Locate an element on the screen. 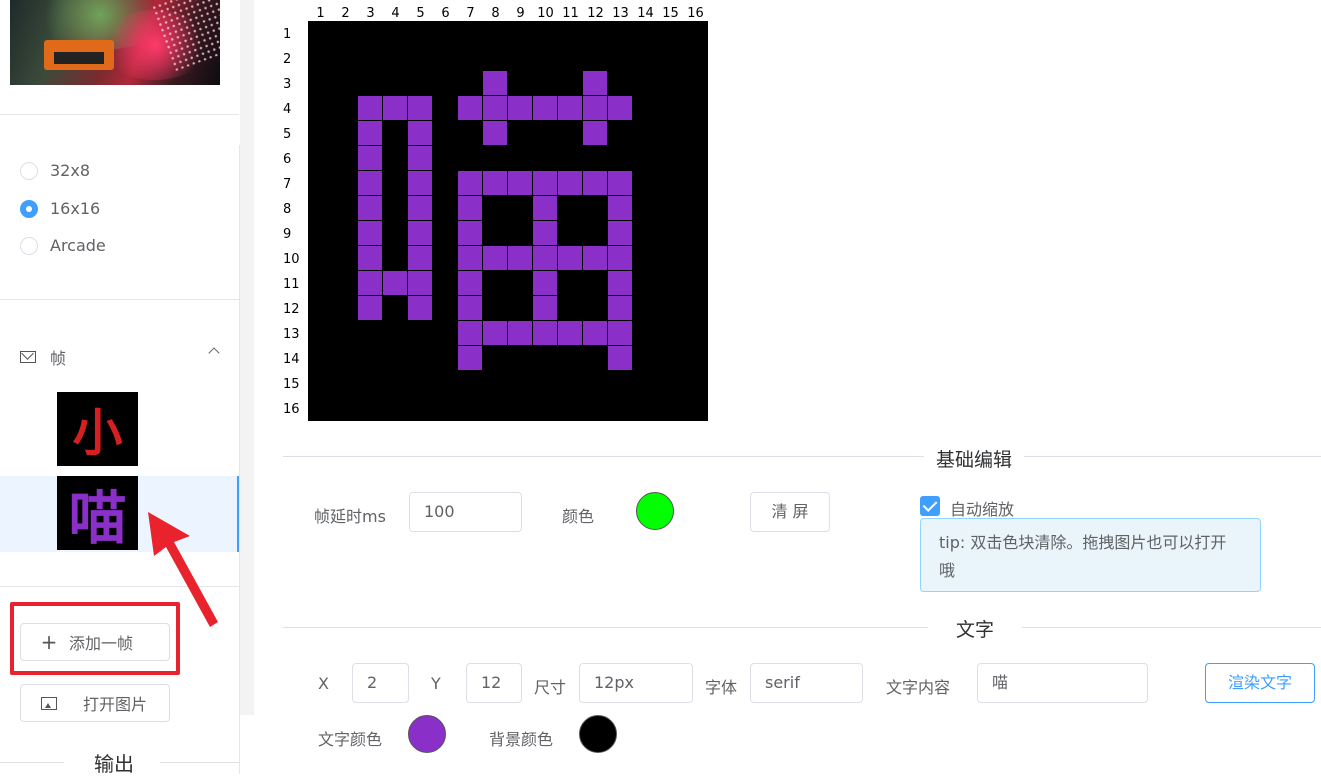 The image size is (1321, 777). frame-item: 小 is located at coordinates (120, 430).